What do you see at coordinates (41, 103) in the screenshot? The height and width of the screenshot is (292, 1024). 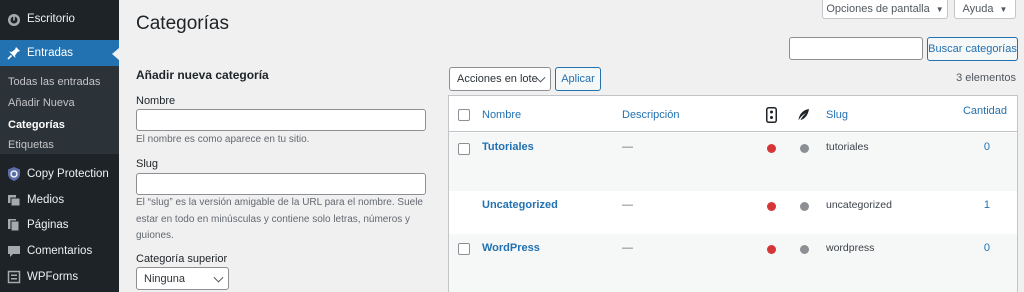 I see `submenu-anadir-nueva: Añadir Nueva` at bounding box center [41, 103].